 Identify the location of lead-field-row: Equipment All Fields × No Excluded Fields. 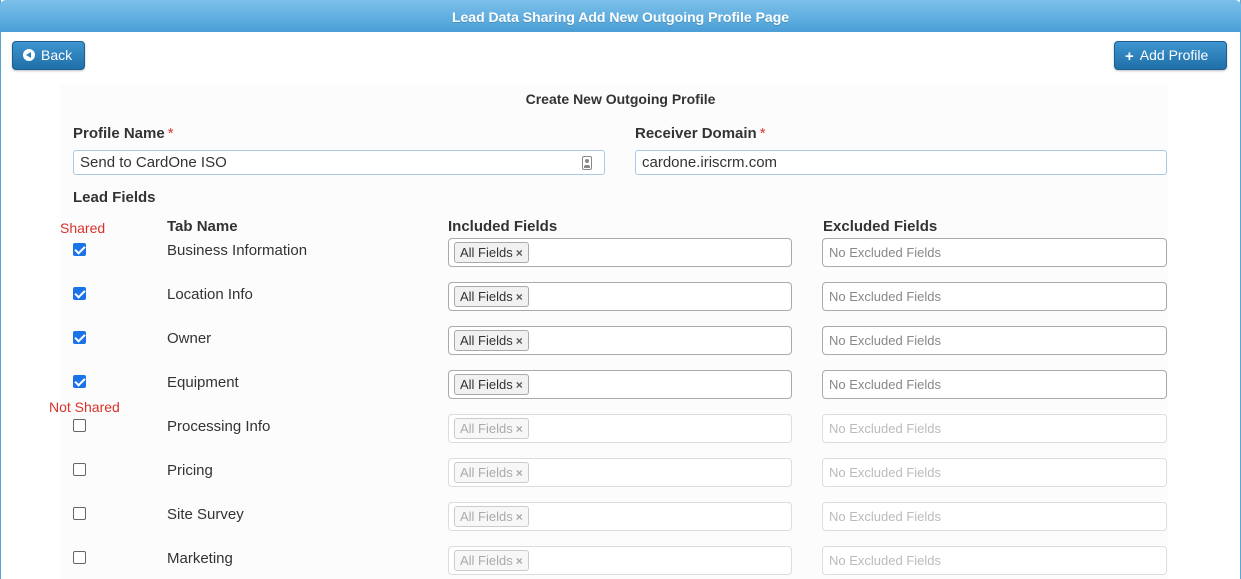
(620, 385).